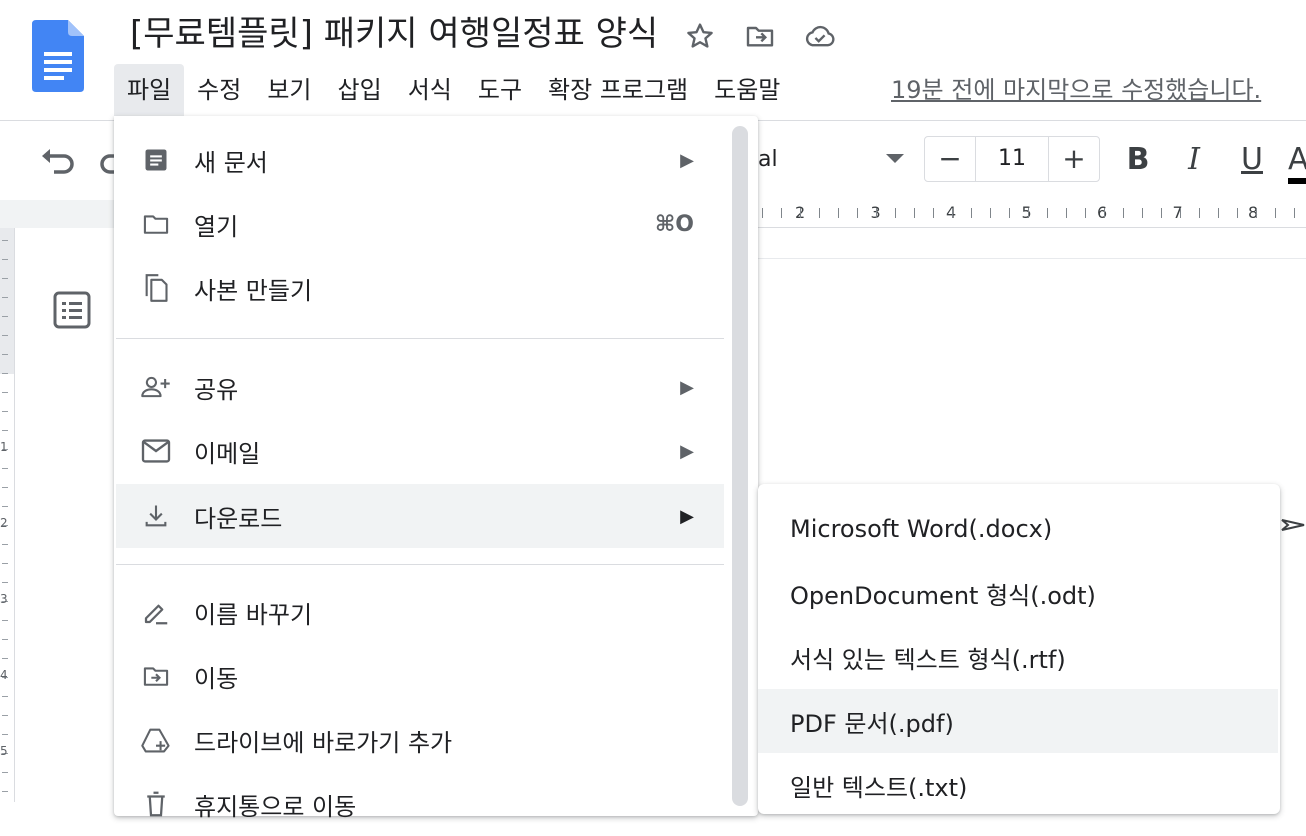 The height and width of the screenshot is (836, 1306). Describe the element at coordinates (394, 34) in the screenshot. I see `document-title: [무료템플릿] 패키지 여행일정표 양식` at that location.